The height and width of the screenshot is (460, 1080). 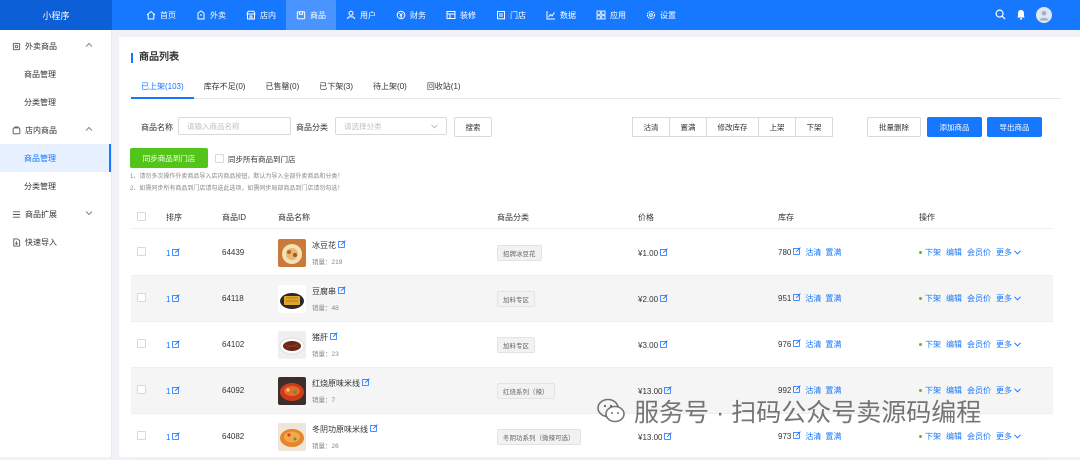 I want to click on nav-item-9: 应用, so click(x=611, y=15).